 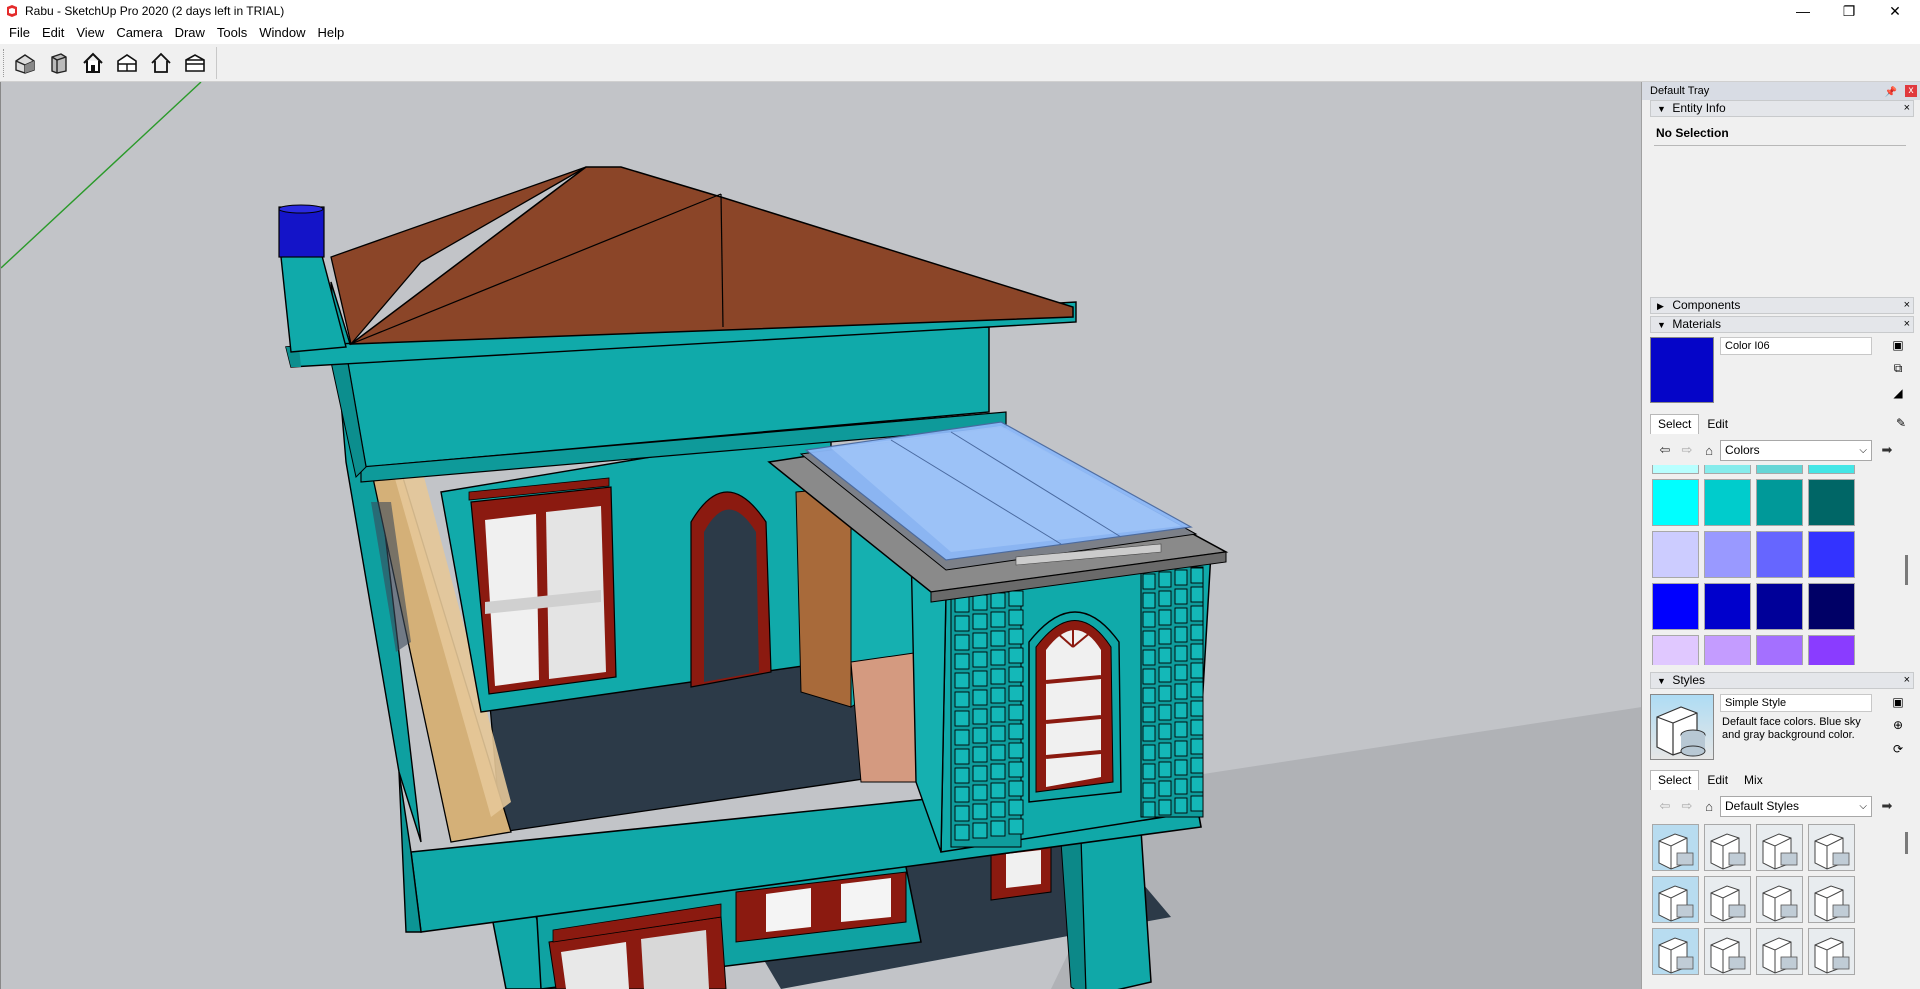 What do you see at coordinates (1682, 370) in the screenshot?
I see `current-material-swatch` at bounding box center [1682, 370].